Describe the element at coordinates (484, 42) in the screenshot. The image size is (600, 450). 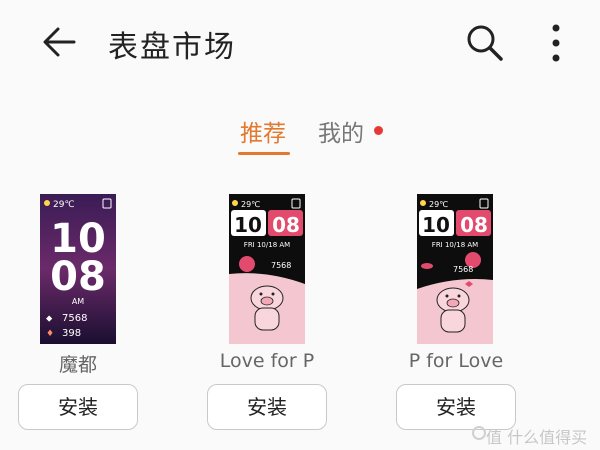
I see `search-icon` at that location.